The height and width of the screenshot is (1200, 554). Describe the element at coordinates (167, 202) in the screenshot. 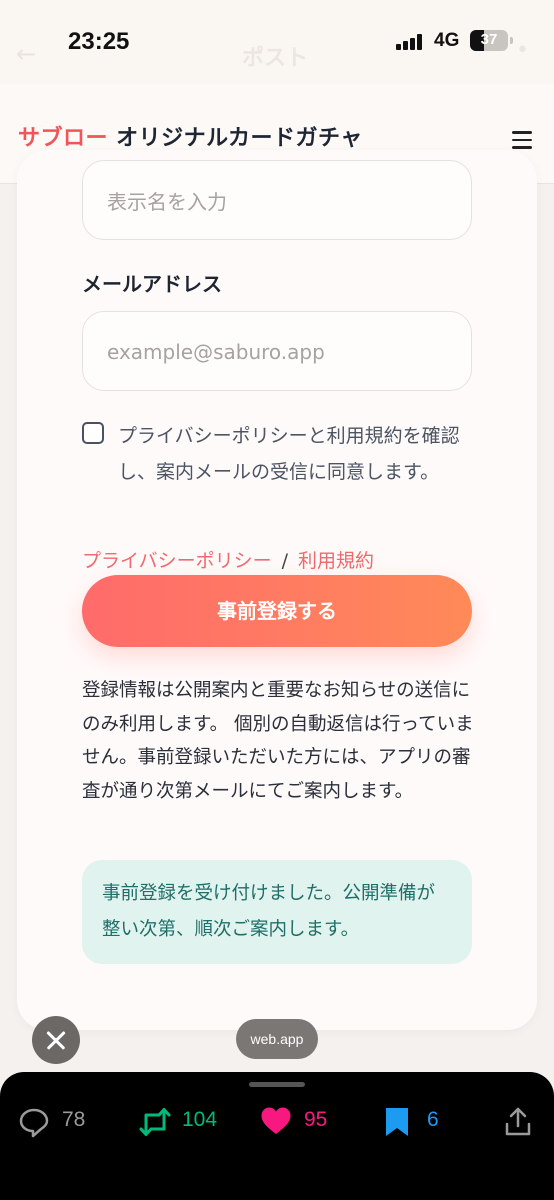

I see `display-name-placeholder: 表示名を入力` at that location.